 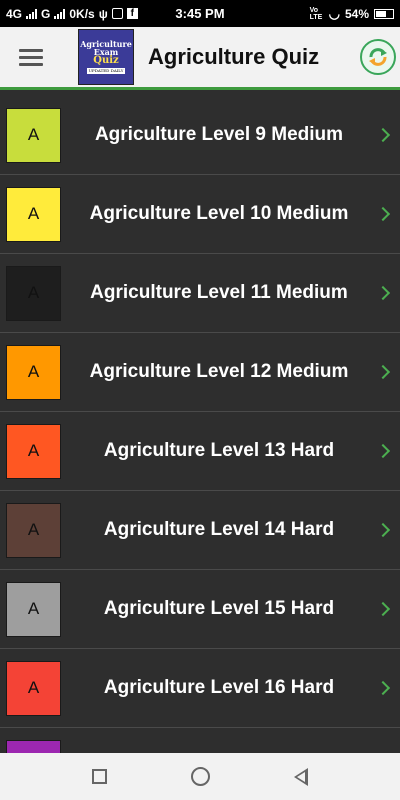 What do you see at coordinates (132, 13) in the screenshot?
I see `facebook-icon: f` at bounding box center [132, 13].